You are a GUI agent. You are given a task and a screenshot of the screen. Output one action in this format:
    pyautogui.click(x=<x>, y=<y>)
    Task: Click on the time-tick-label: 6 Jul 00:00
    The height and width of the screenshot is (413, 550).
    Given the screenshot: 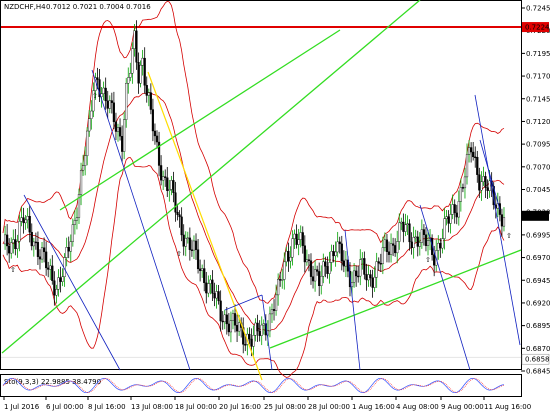 What is the action you would take?
    pyautogui.click(x=65, y=407)
    